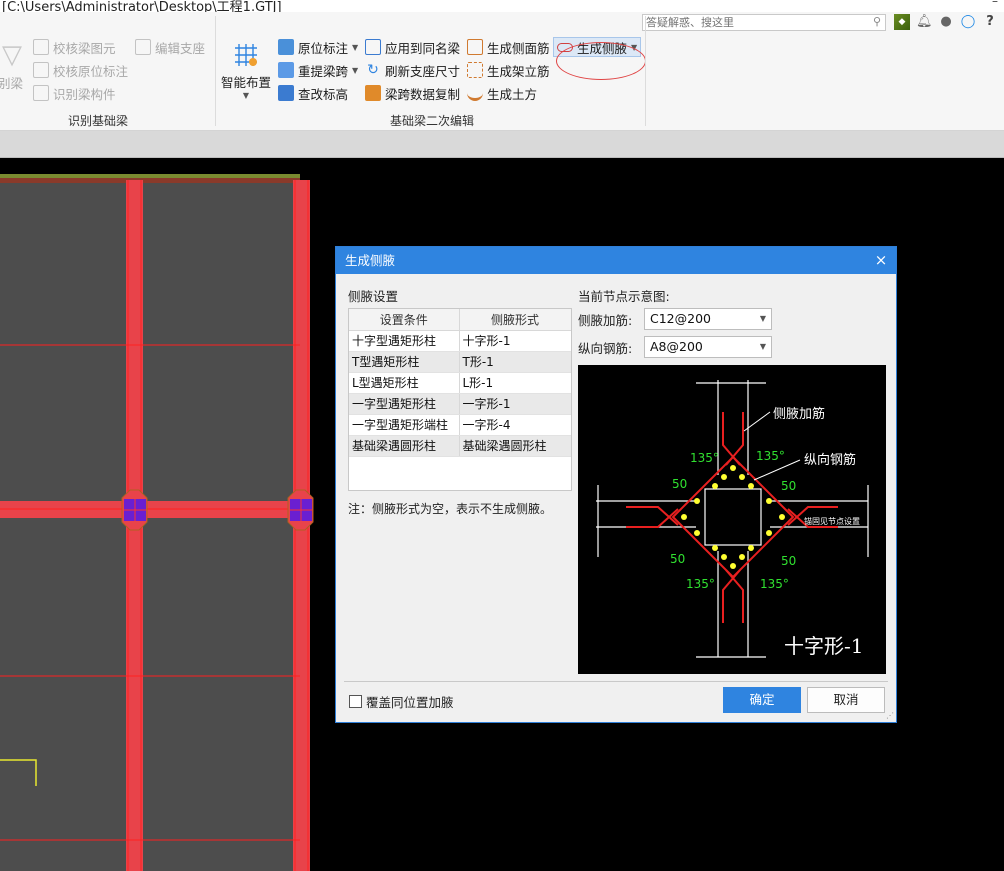  I want to click on search-input, so click(753, 22).